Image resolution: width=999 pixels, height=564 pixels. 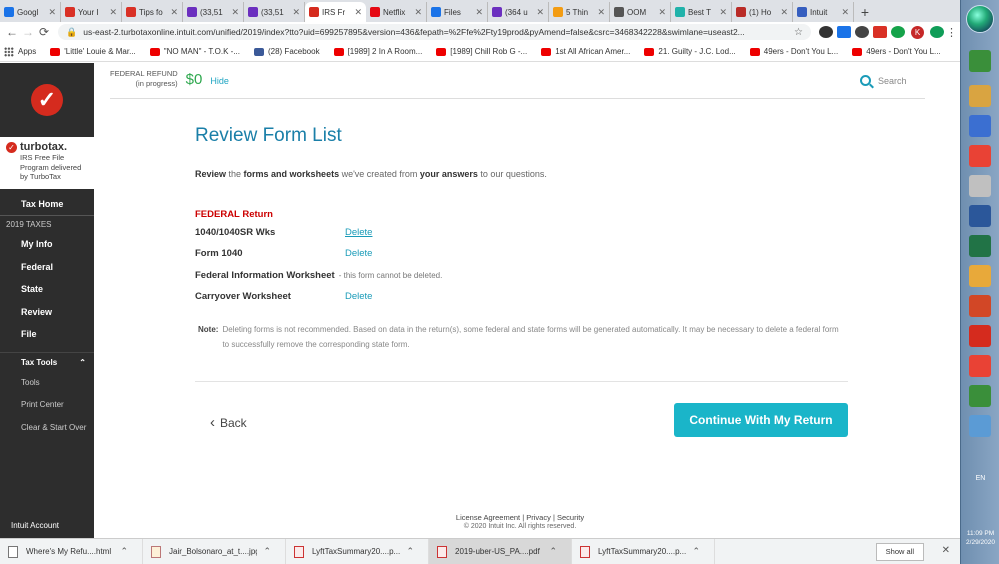 What do you see at coordinates (44, 32) in the screenshot?
I see `reload-icon: ⟳` at bounding box center [44, 32].